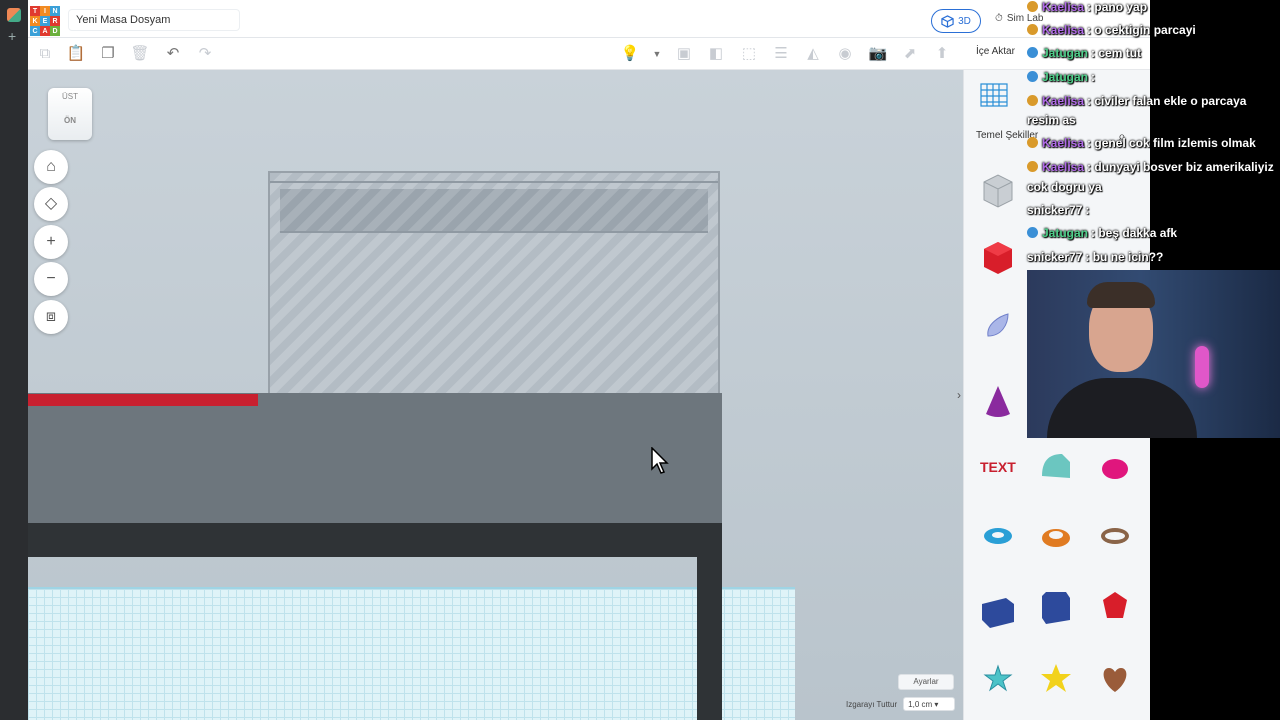  Describe the element at coordinates (494, 285) in the screenshot. I see `transparent-box-shape` at that location.